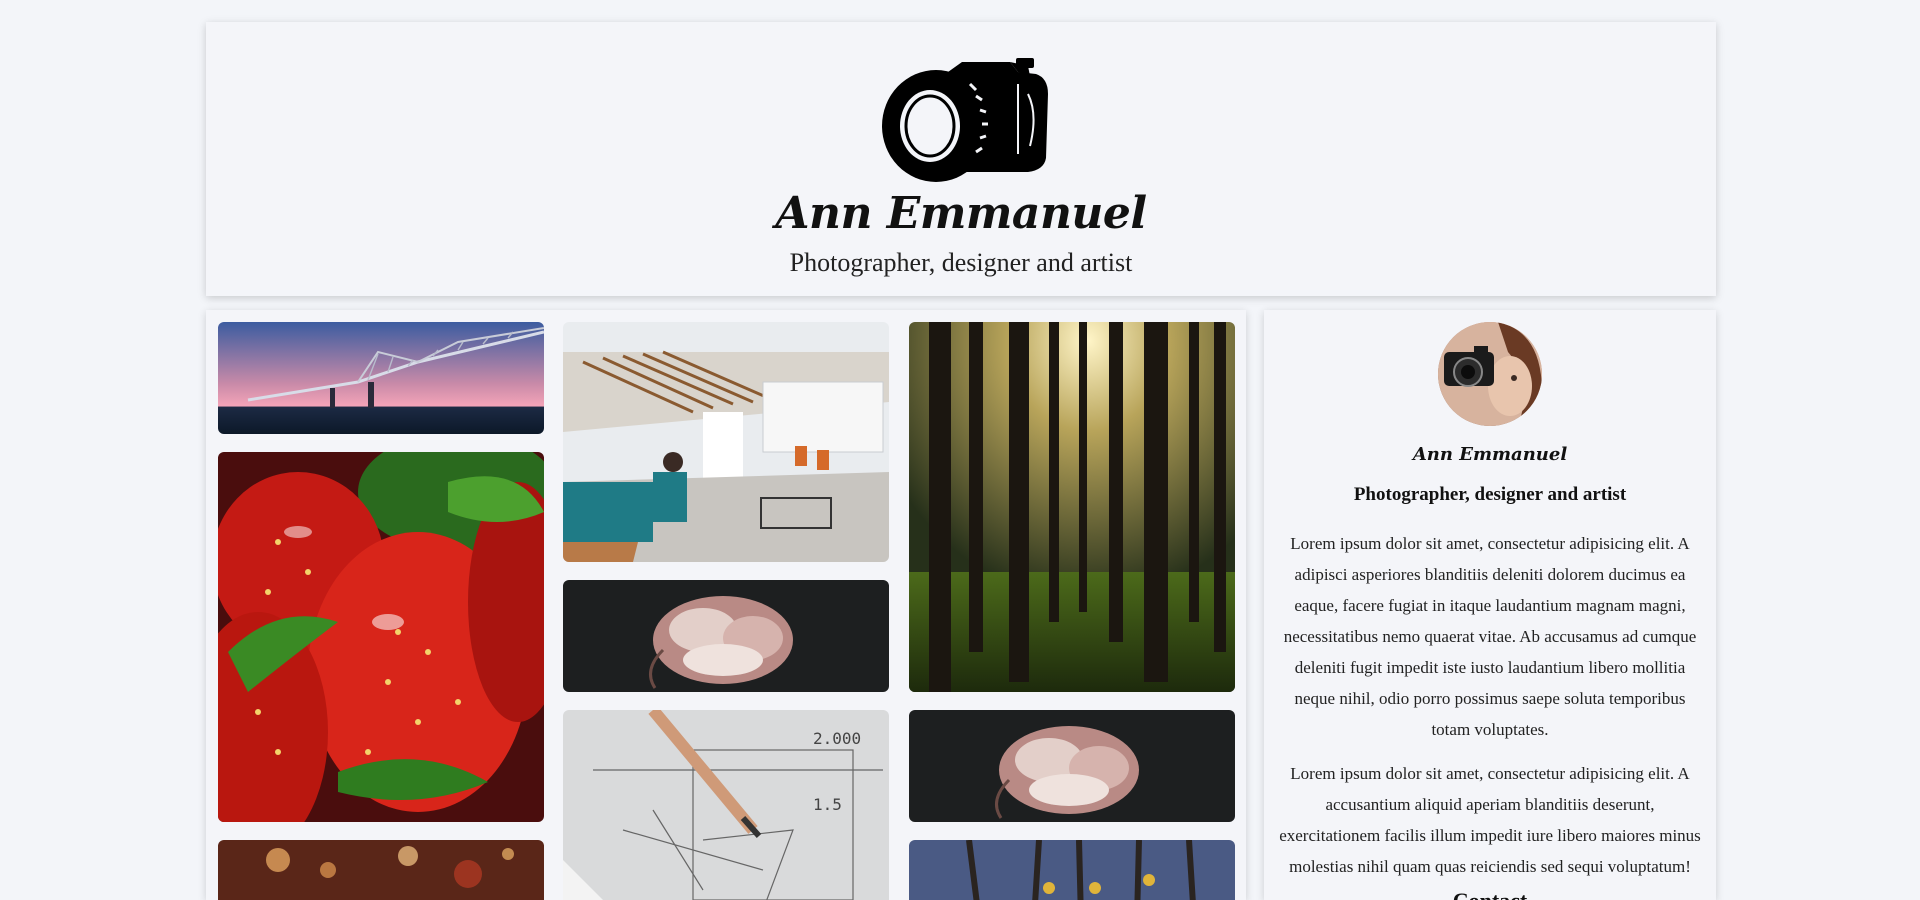 This screenshot has height=900, width=1920. What do you see at coordinates (827, 804) in the screenshot?
I see `svg-text: 1.5` at bounding box center [827, 804].